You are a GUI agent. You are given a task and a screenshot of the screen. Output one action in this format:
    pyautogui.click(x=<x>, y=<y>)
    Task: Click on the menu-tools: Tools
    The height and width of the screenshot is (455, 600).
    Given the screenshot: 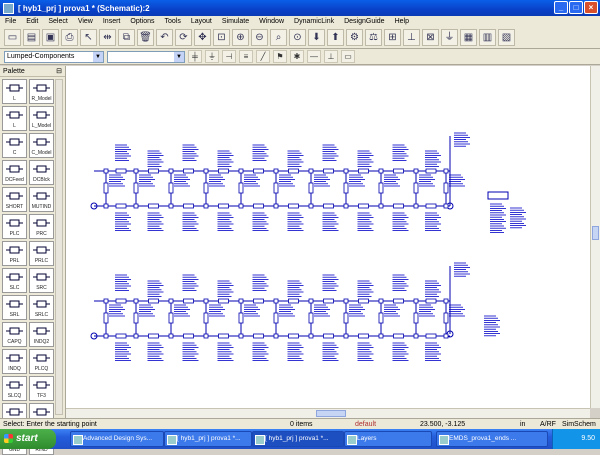 What is the action you would take?
    pyautogui.click(x=173, y=21)
    